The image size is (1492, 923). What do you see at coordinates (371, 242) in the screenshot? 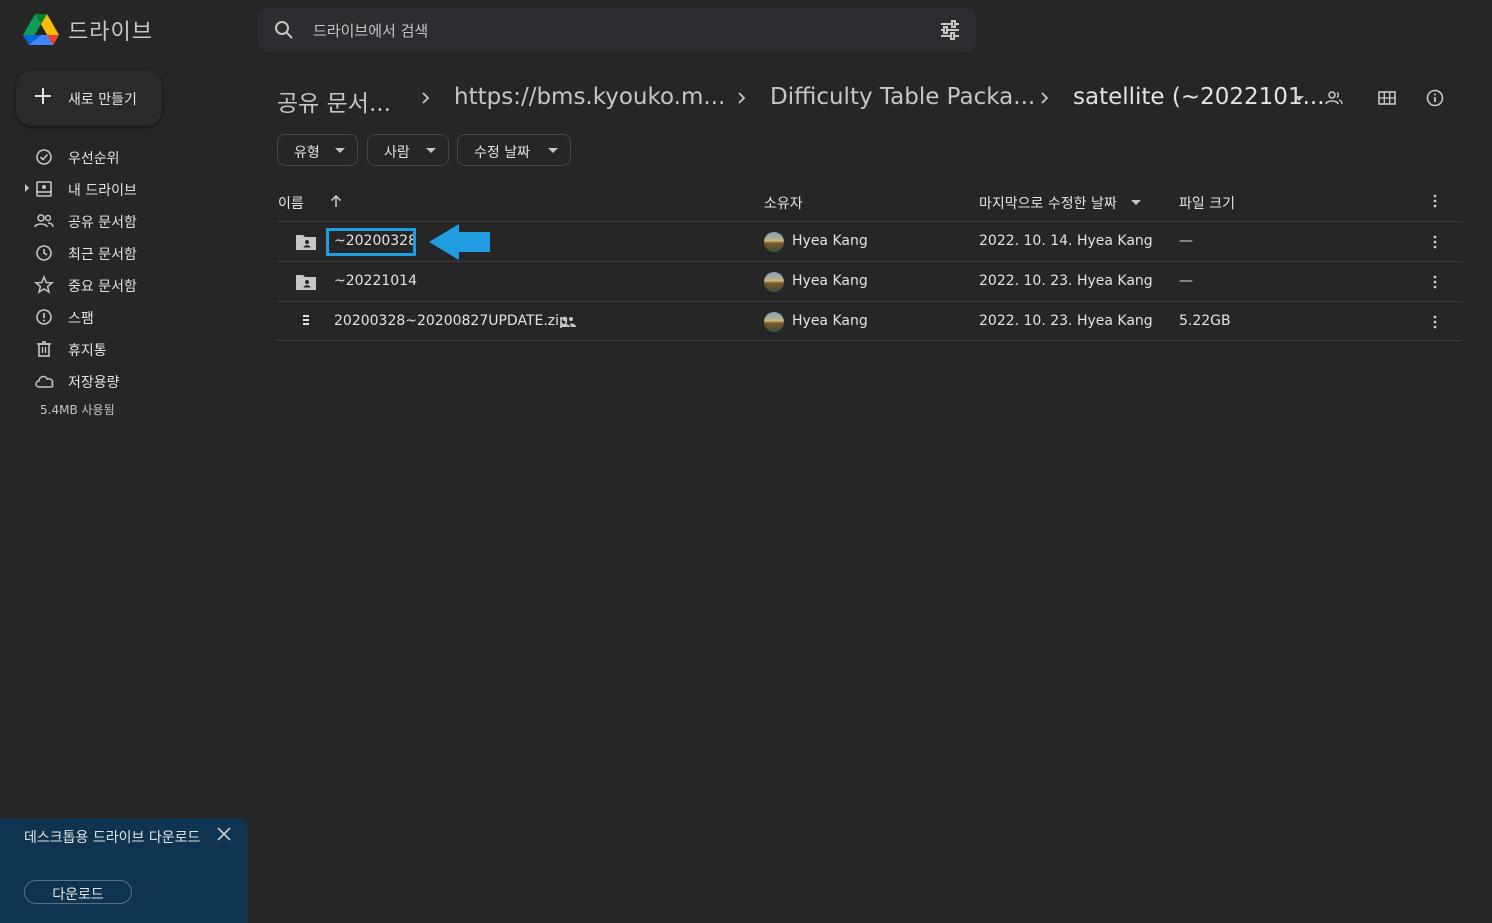
I see `highlight-box` at bounding box center [371, 242].